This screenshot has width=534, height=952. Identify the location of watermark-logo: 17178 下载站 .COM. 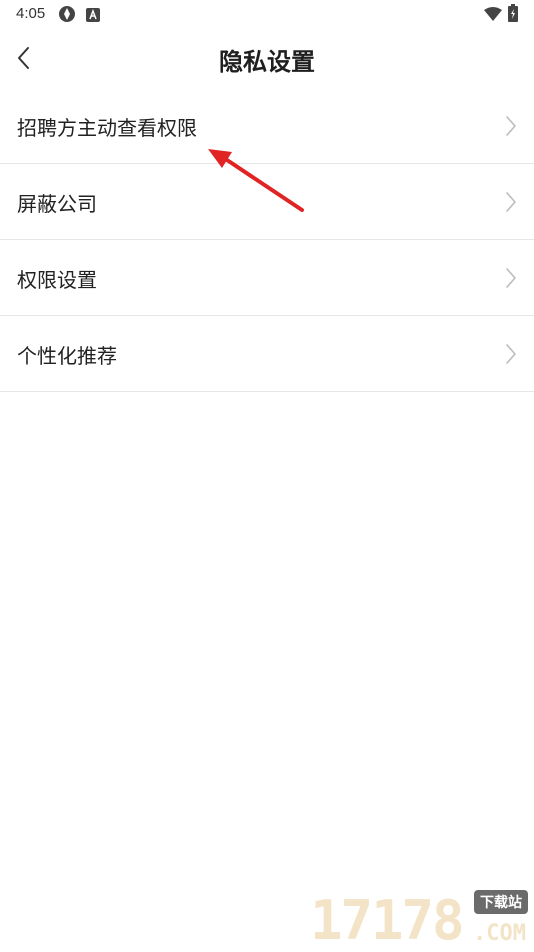
(418, 920).